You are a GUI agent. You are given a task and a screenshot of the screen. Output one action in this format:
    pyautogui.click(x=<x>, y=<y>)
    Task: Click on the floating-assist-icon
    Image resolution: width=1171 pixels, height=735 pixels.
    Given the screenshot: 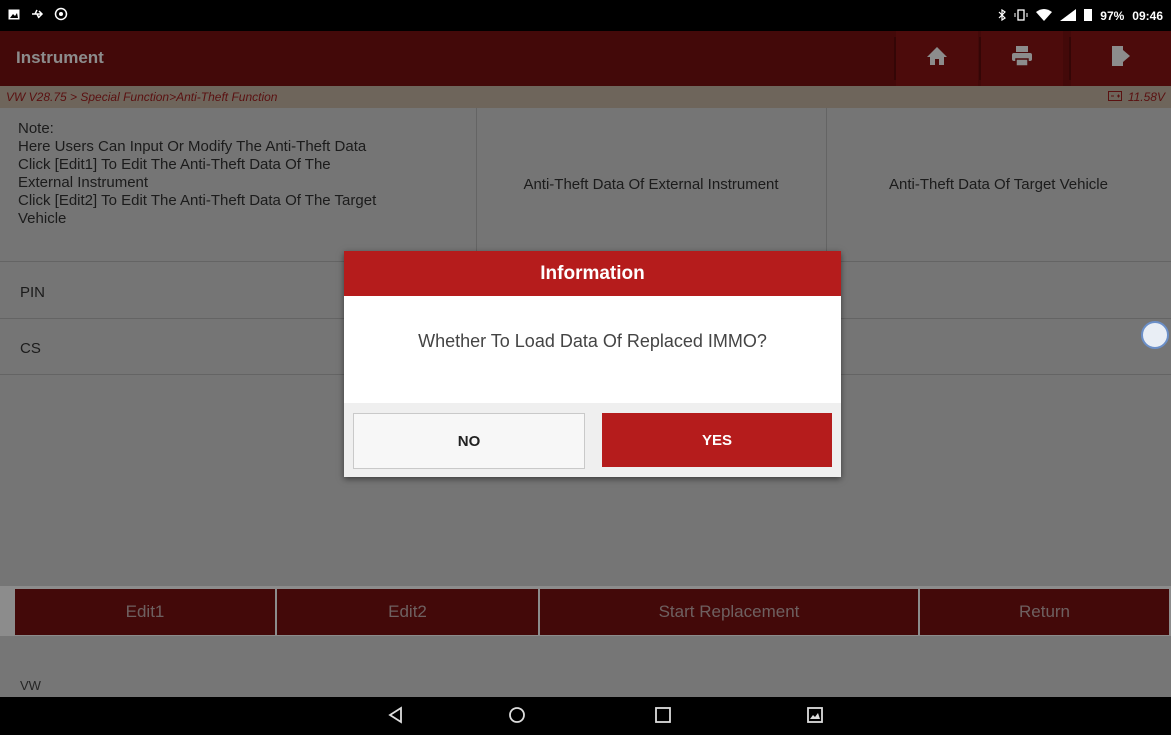 What is the action you would take?
    pyautogui.click(x=1155, y=335)
    